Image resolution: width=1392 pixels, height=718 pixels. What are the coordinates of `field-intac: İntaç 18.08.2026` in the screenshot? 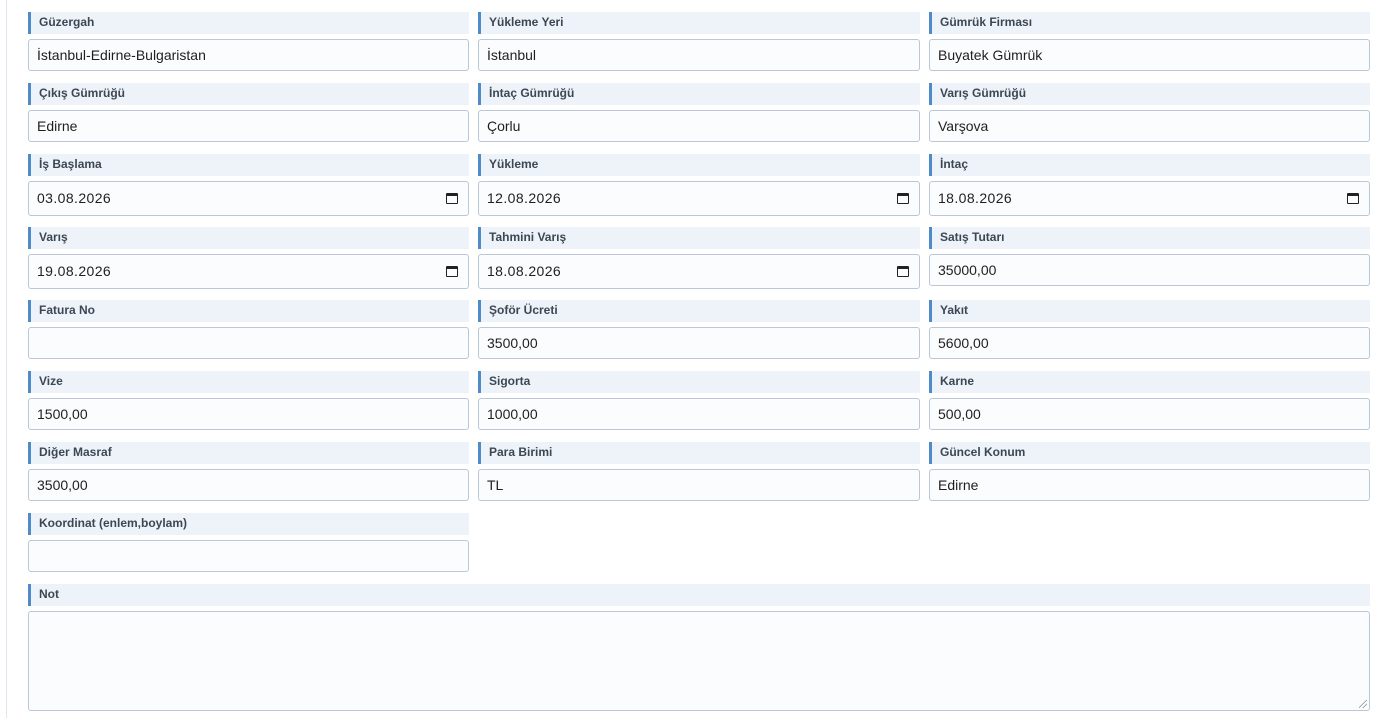 It's located at (1149, 185).